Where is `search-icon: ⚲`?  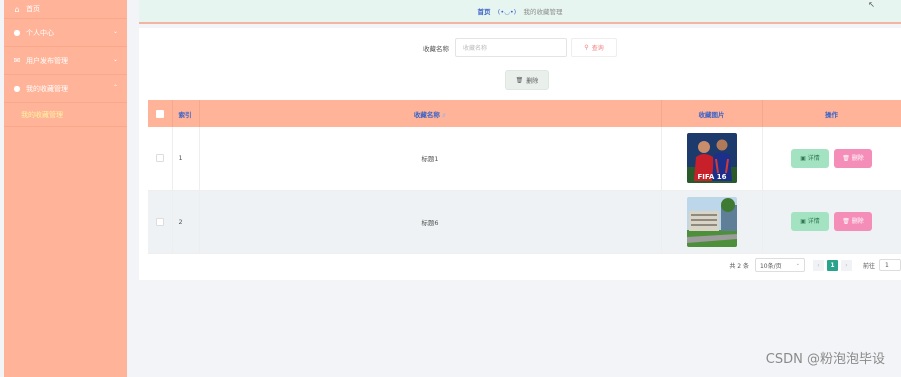
search-icon: ⚲ is located at coordinates (586, 47).